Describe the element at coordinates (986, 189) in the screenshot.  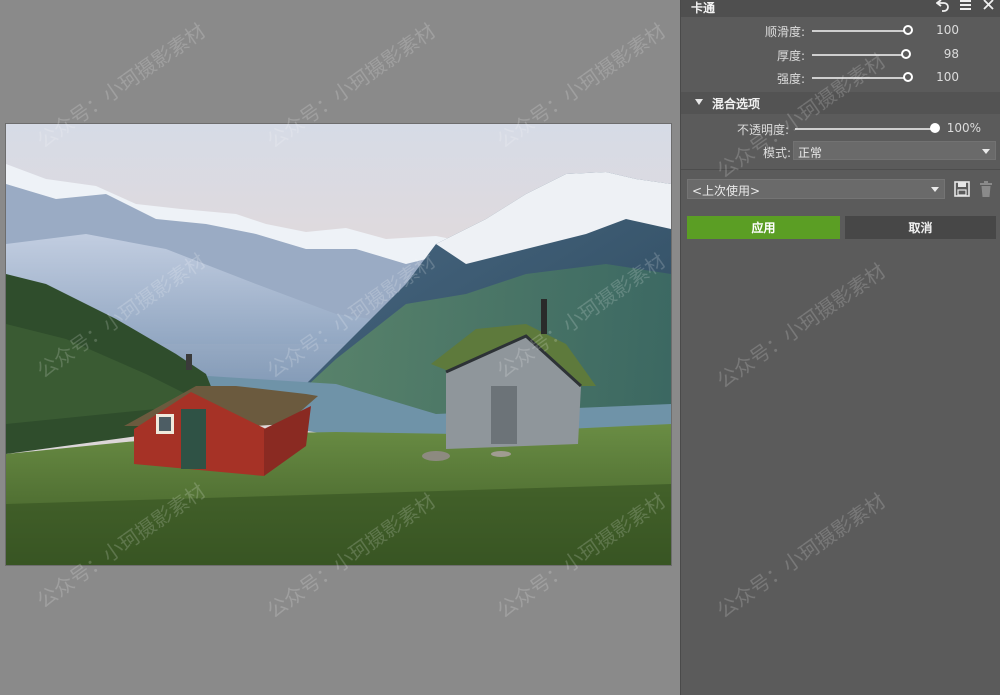
I see `trash-icon` at that location.